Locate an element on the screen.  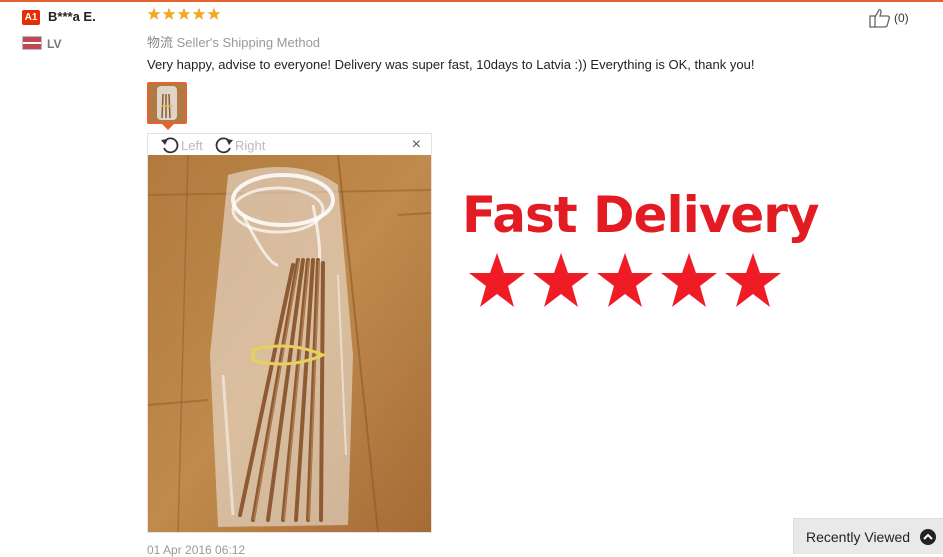
viewer-toolbar: Left Right × is located at coordinates (289, 144).